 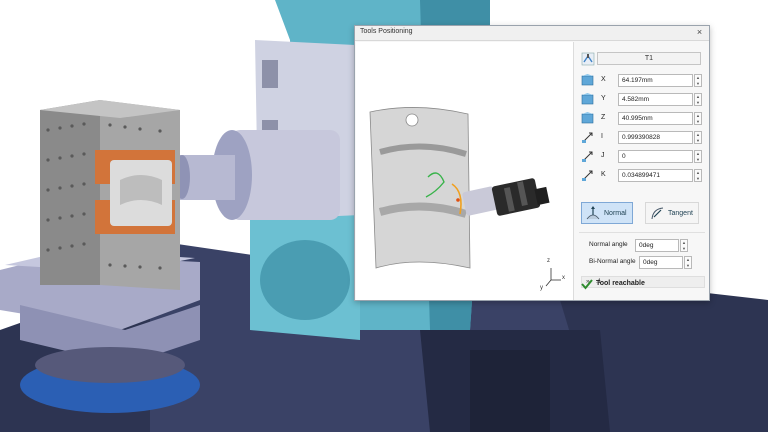 I want to click on axis-label-z: z, so click(x=548, y=261).